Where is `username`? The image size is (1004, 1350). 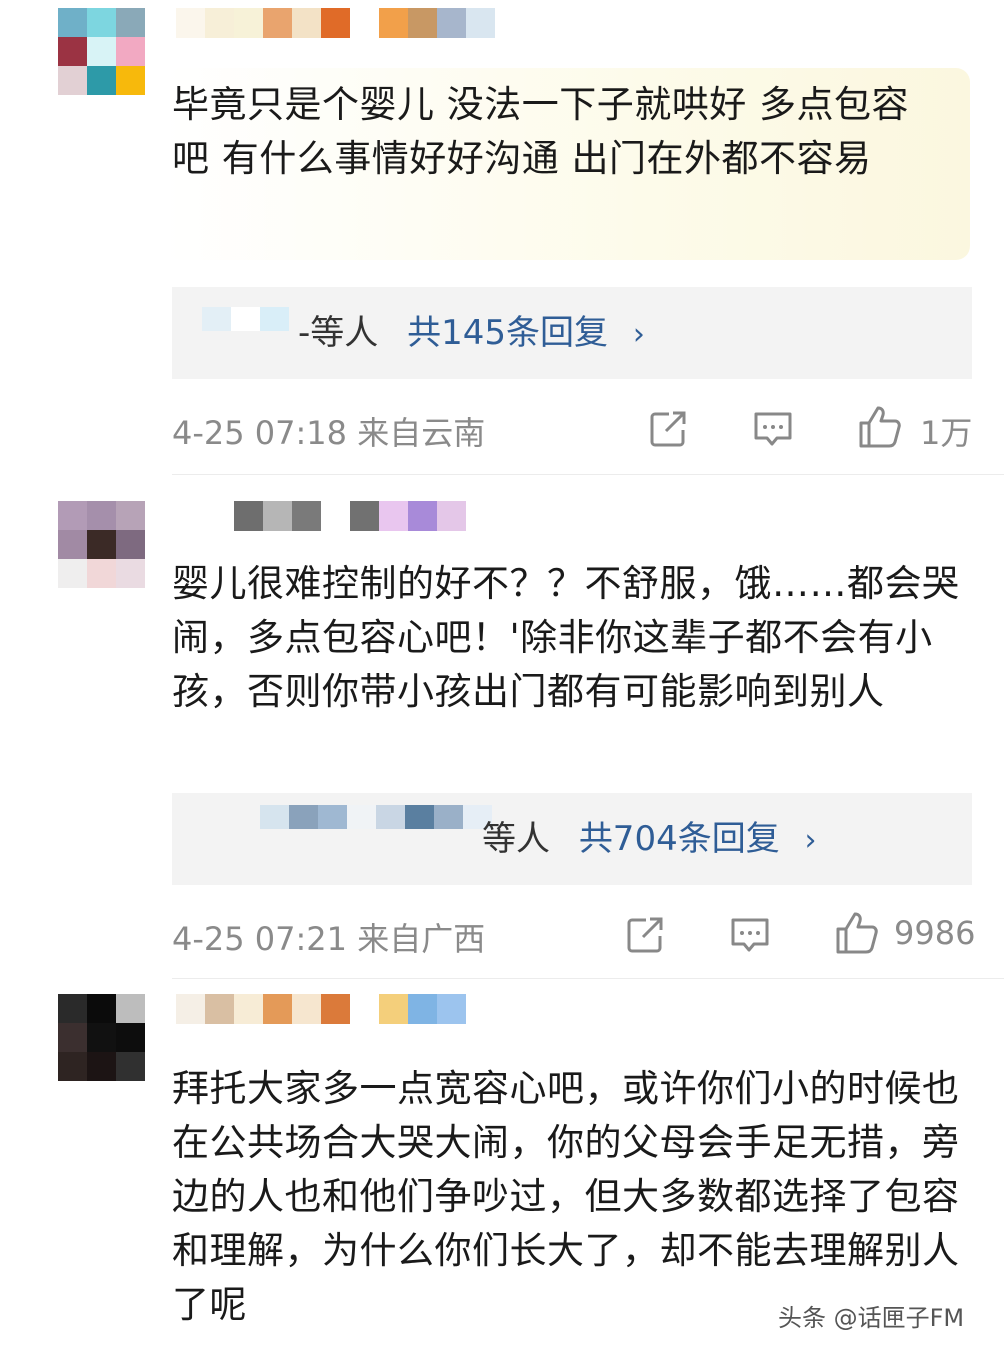
username is located at coordinates (321, 1009).